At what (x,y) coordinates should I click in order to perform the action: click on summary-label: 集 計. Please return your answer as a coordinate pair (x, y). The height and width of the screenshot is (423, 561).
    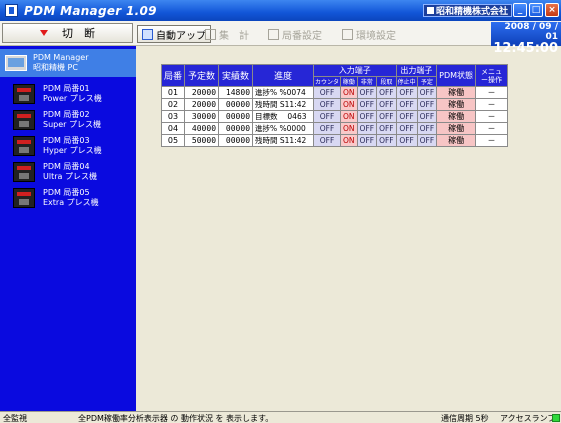
    Looking at the image, I should click on (234, 36).